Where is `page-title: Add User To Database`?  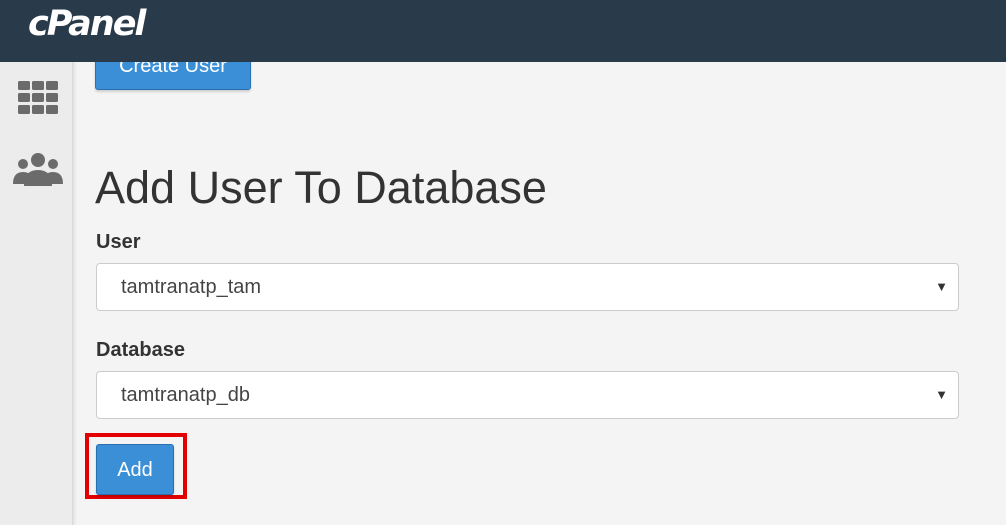 page-title: Add User To Database is located at coordinates (321, 187).